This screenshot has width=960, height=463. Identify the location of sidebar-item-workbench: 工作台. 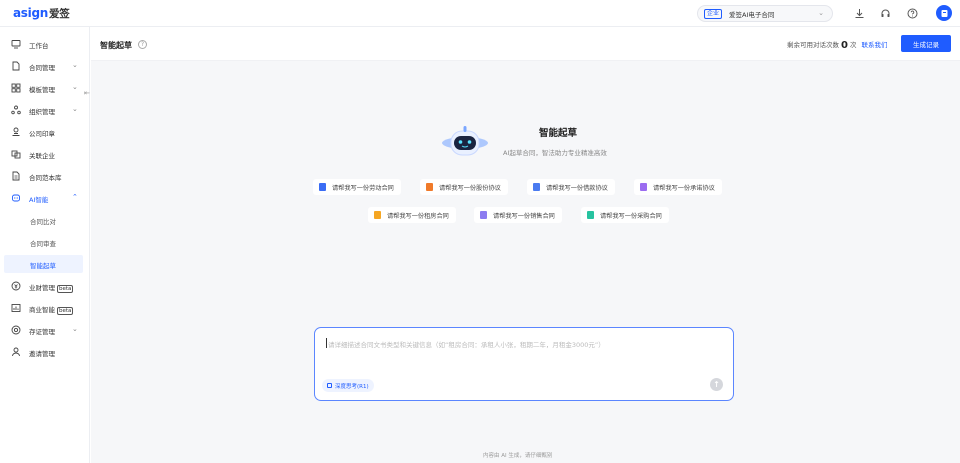
(45, 44).